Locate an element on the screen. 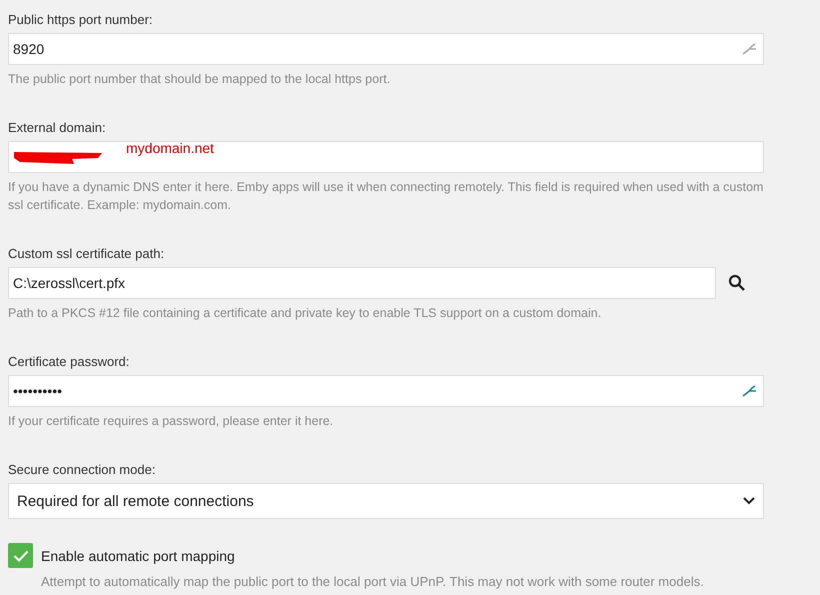 The width and height of the screenshot is (820, 595). checkbox-label: Enable automatic port mapping is located at coordinates (138, 556).